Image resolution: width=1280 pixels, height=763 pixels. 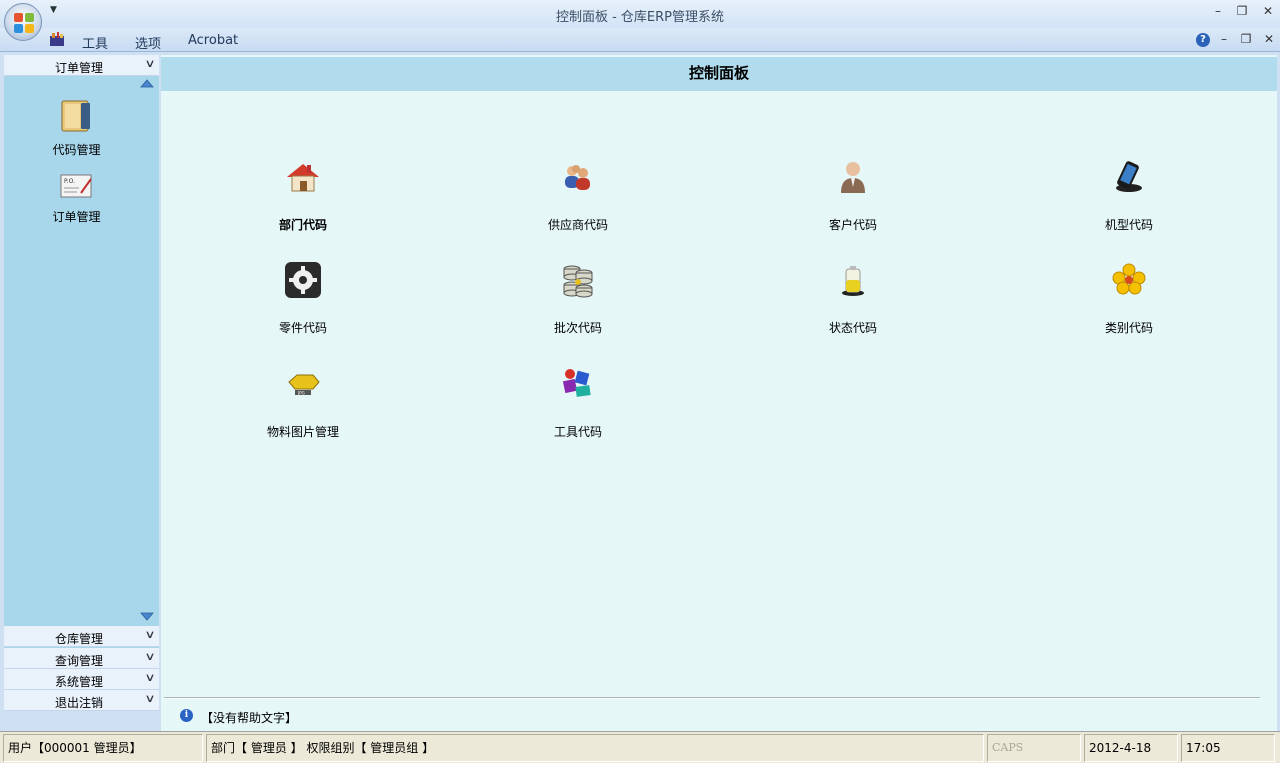 What do you see at coordinates (1034, 748) in the screenshot?
I see `status-caps: CAPS` at bounding box center [1034, 748].